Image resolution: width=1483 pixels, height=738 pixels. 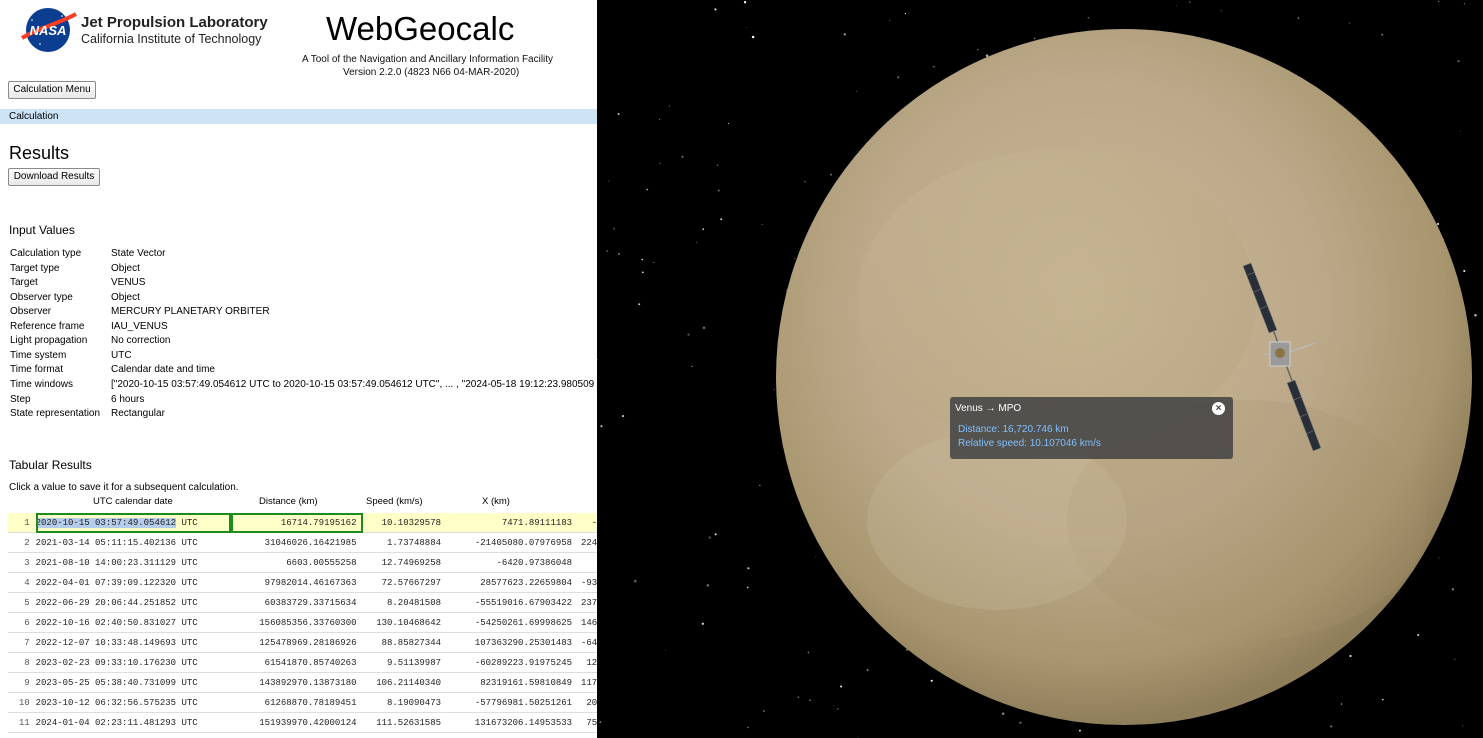 What do you see at coordinates (512, 643) in the screenshot?
I see `cell-x: 107363290.25301483` at bounding box center [512, 643].